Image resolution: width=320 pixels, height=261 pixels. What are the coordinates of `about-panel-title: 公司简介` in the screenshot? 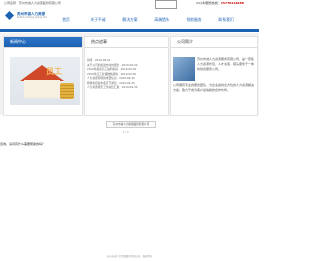 It's located at (214, 42).